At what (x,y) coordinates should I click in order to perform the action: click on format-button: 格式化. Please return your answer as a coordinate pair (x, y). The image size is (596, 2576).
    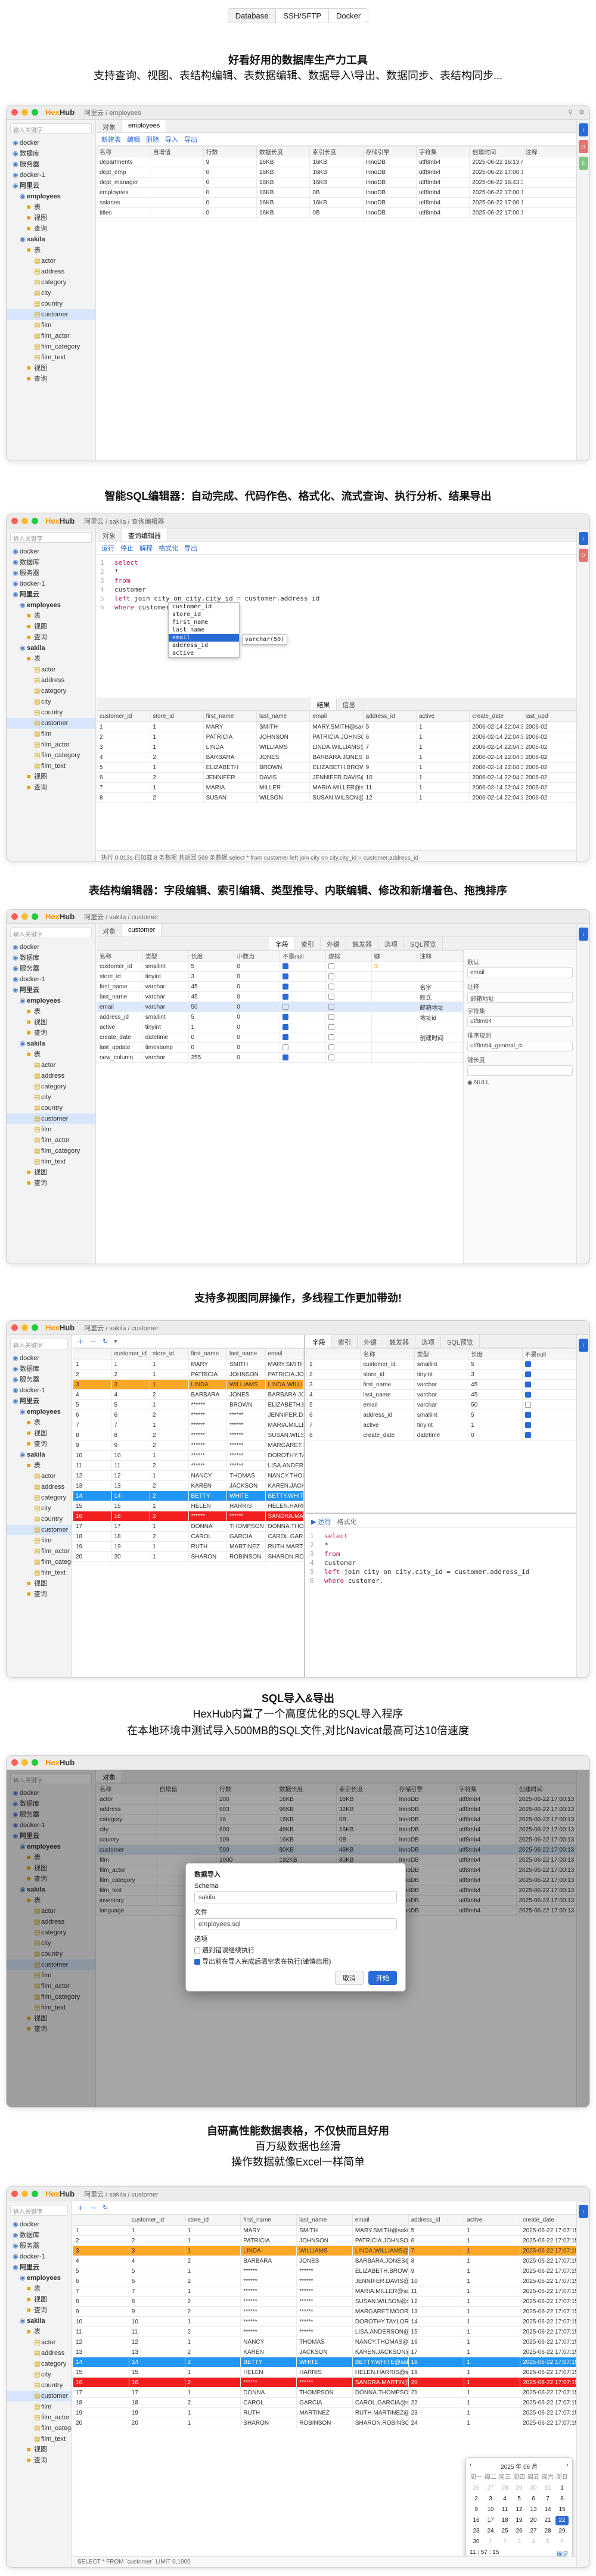
    Looking at the image, I should click on (347, 1521).